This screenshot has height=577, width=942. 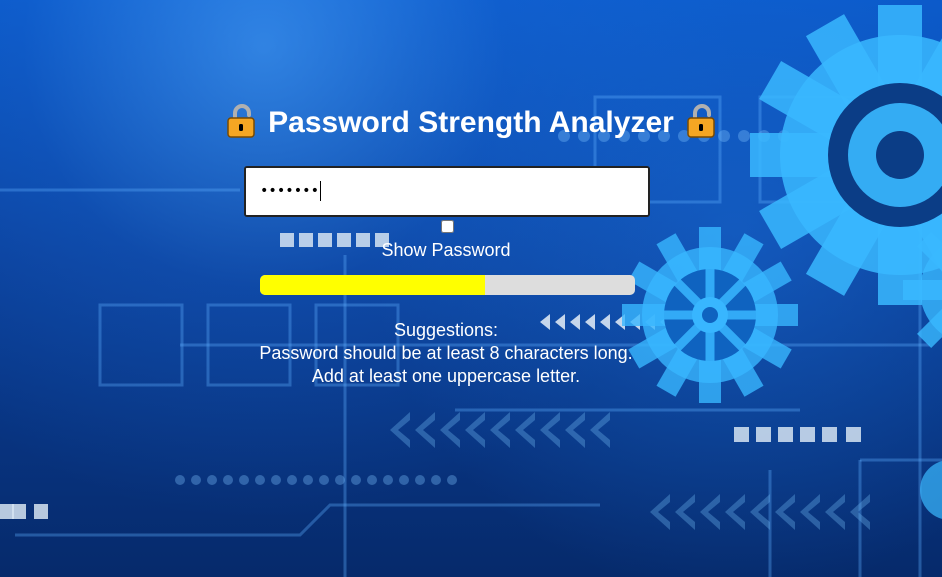 What do you see at coordinates (447, 191) in the screenshot?
I see `password-input: •••••••` at bounding box center [447, 191].